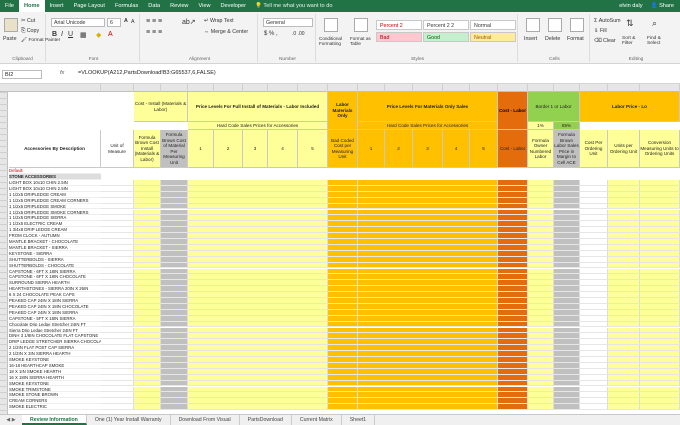 The image size is (680, 425). I want to click on tab-home: Home, so click(32, 6).